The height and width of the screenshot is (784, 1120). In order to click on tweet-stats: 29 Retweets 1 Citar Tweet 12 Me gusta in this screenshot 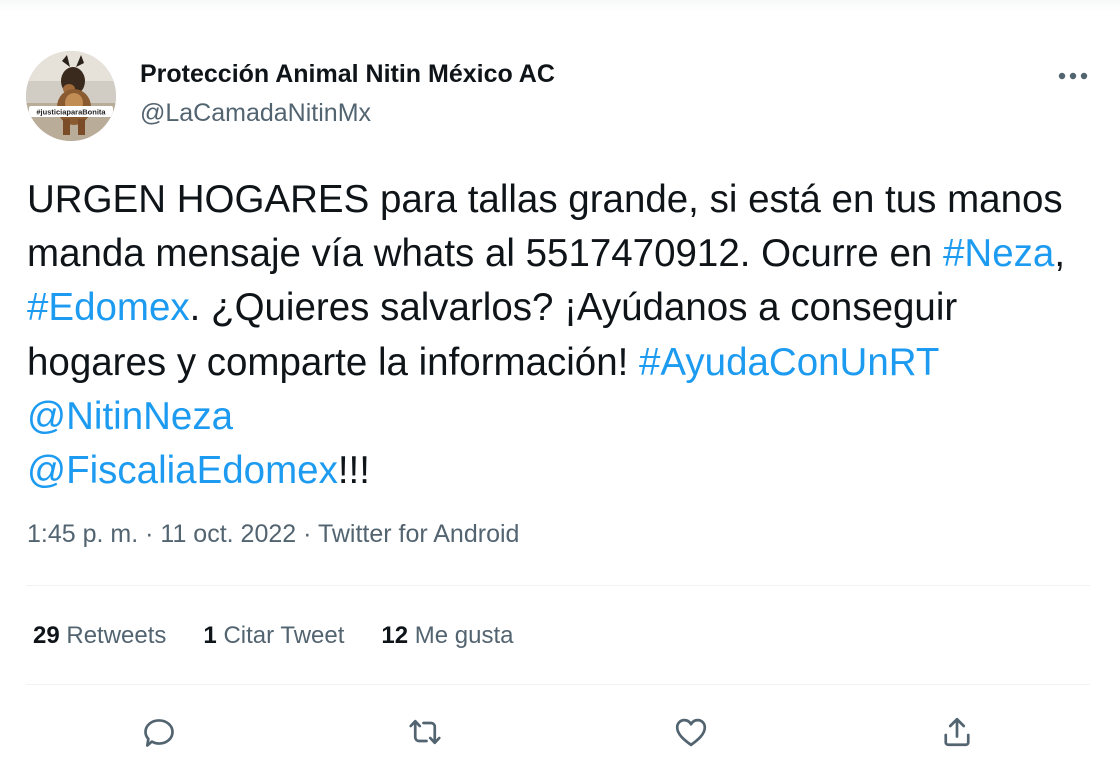, I will do `click(273, 636)`.